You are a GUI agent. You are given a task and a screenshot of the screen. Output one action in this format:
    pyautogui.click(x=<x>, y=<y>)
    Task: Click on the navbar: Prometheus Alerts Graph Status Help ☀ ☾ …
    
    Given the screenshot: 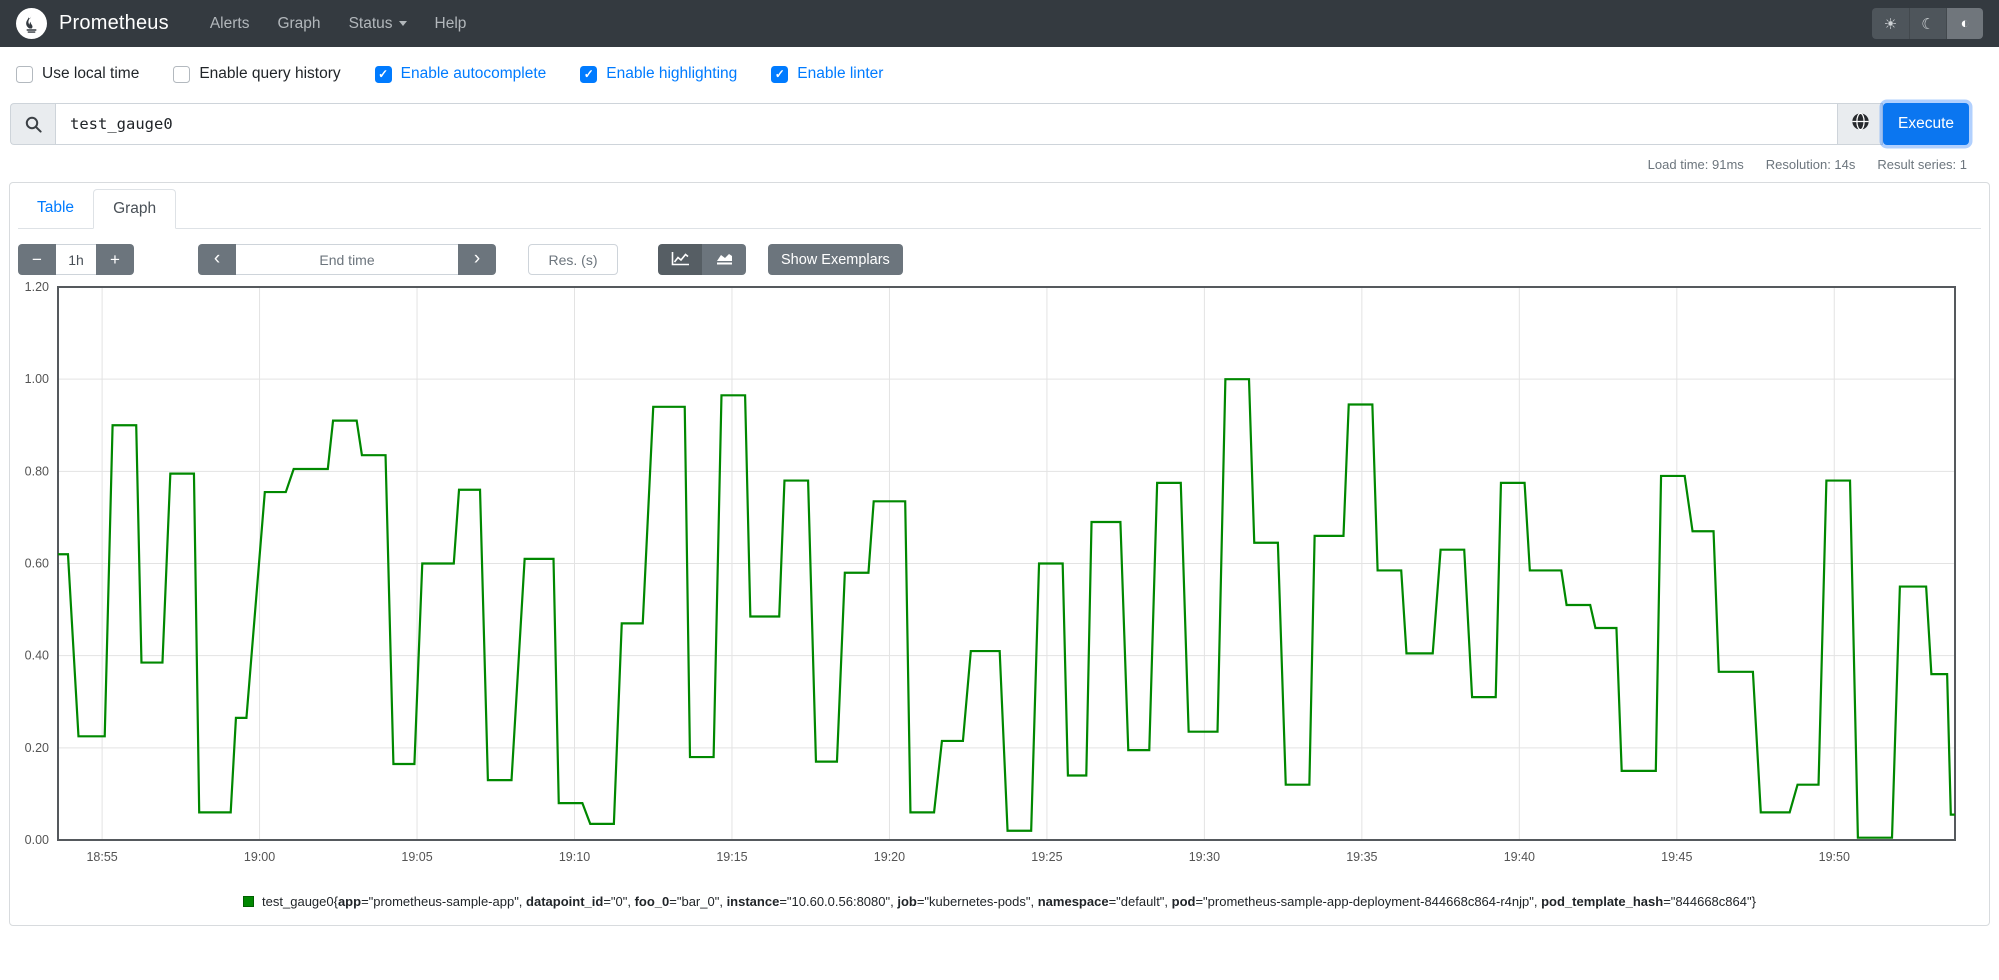 What is the action you would take?
    pyautogui.click(x=999, y=23)
    